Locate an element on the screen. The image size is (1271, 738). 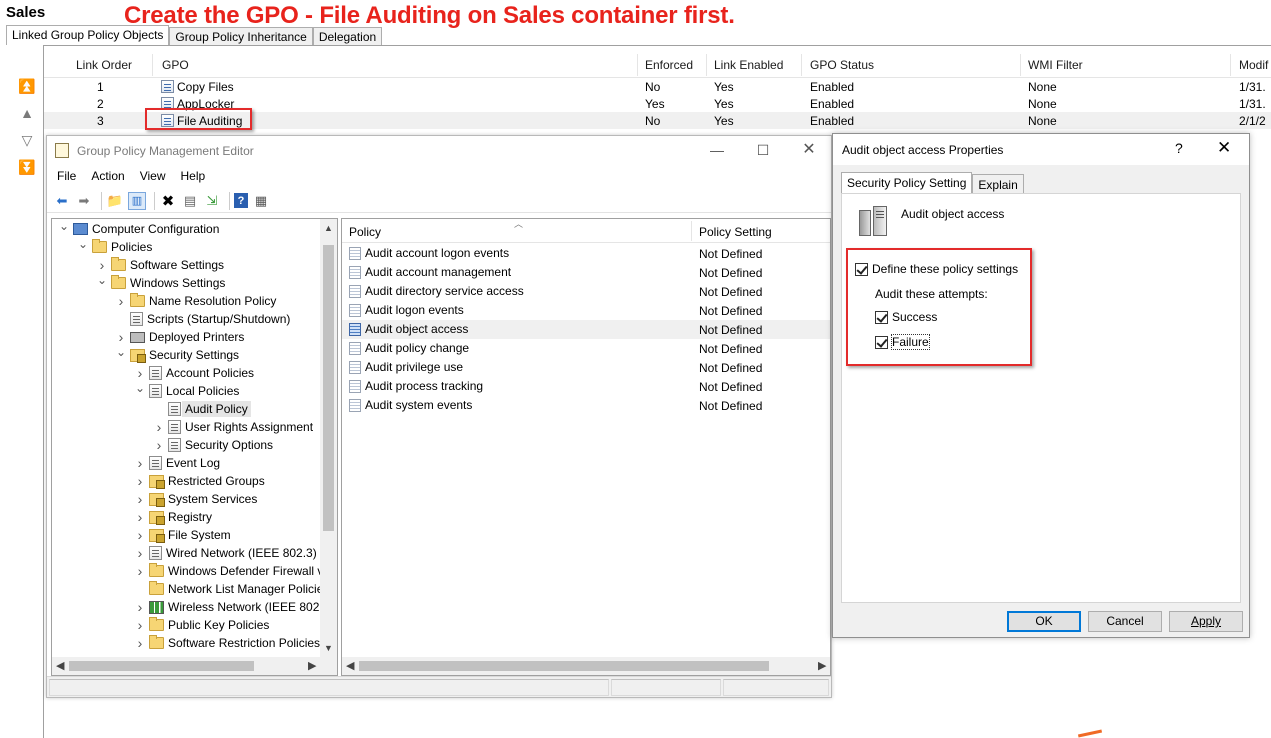
tree-item: › Windows Defender Firewall v is located at coordinates (229, 571).